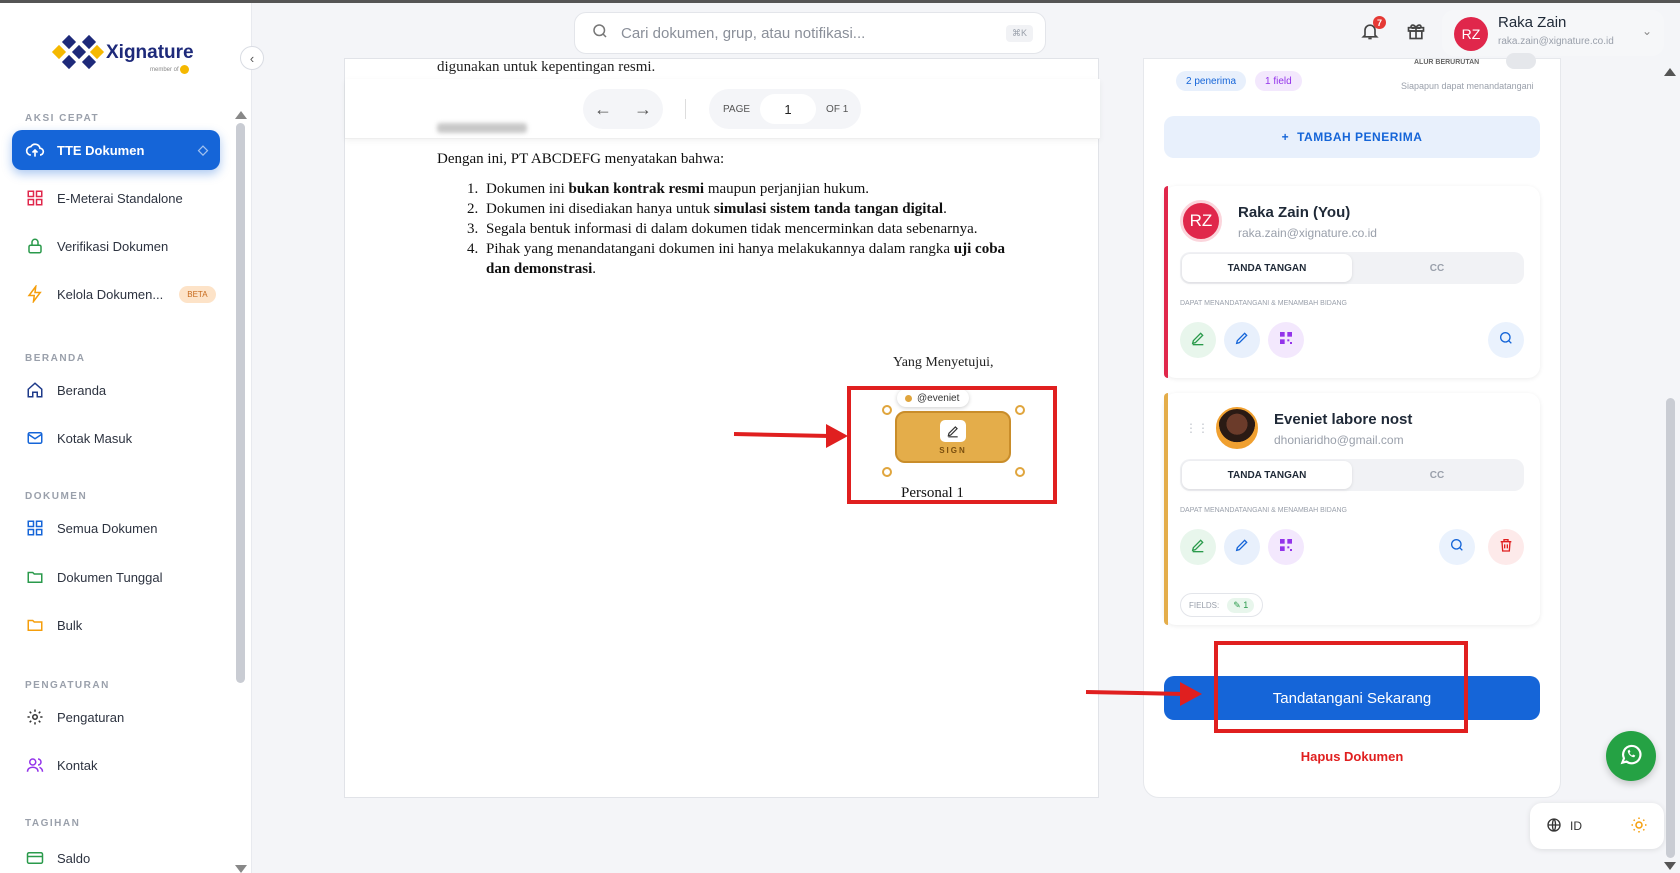 This screenshot has height=873, width=1680. I want to click on sidebar-item-label: Dokumen Tunggal, so click(110, 577).